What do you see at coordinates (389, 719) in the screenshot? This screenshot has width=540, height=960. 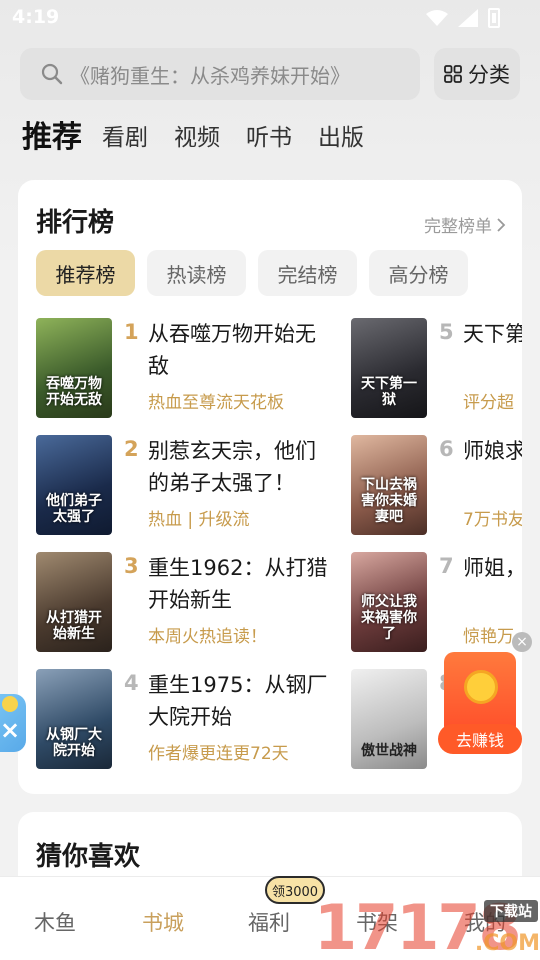 I see `book-cover: 傲世战神` at bounding box center [389, 719].